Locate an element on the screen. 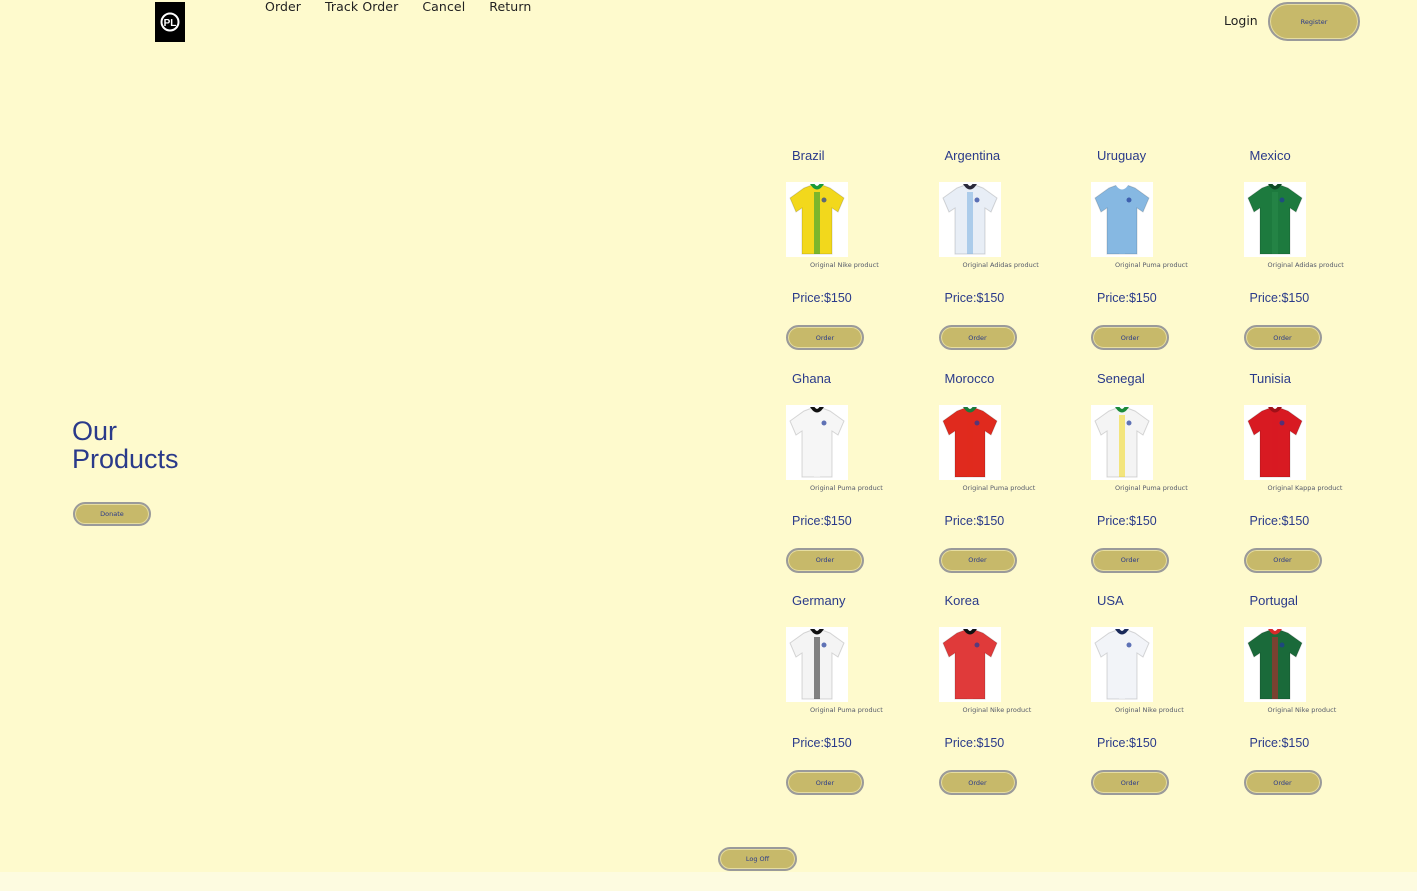  product-name: Germany is located at coordinates (819, 600).